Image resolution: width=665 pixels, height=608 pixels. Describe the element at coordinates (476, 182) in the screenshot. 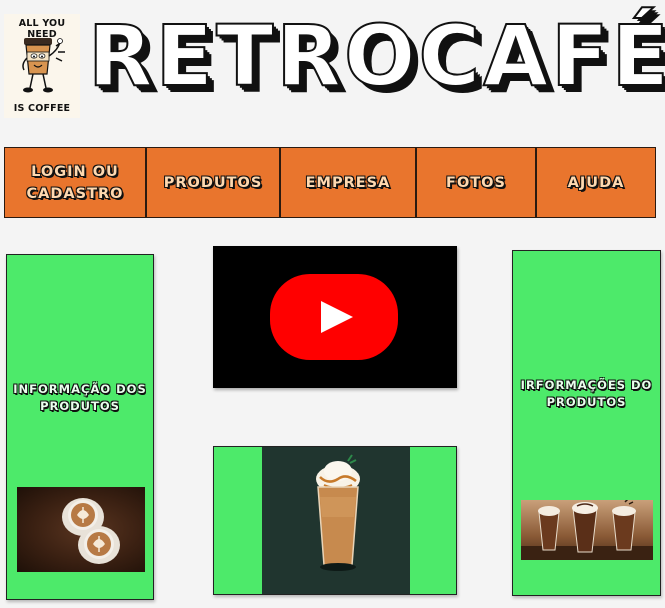

I see `nav-fotos-button: FOTOS` at that location.